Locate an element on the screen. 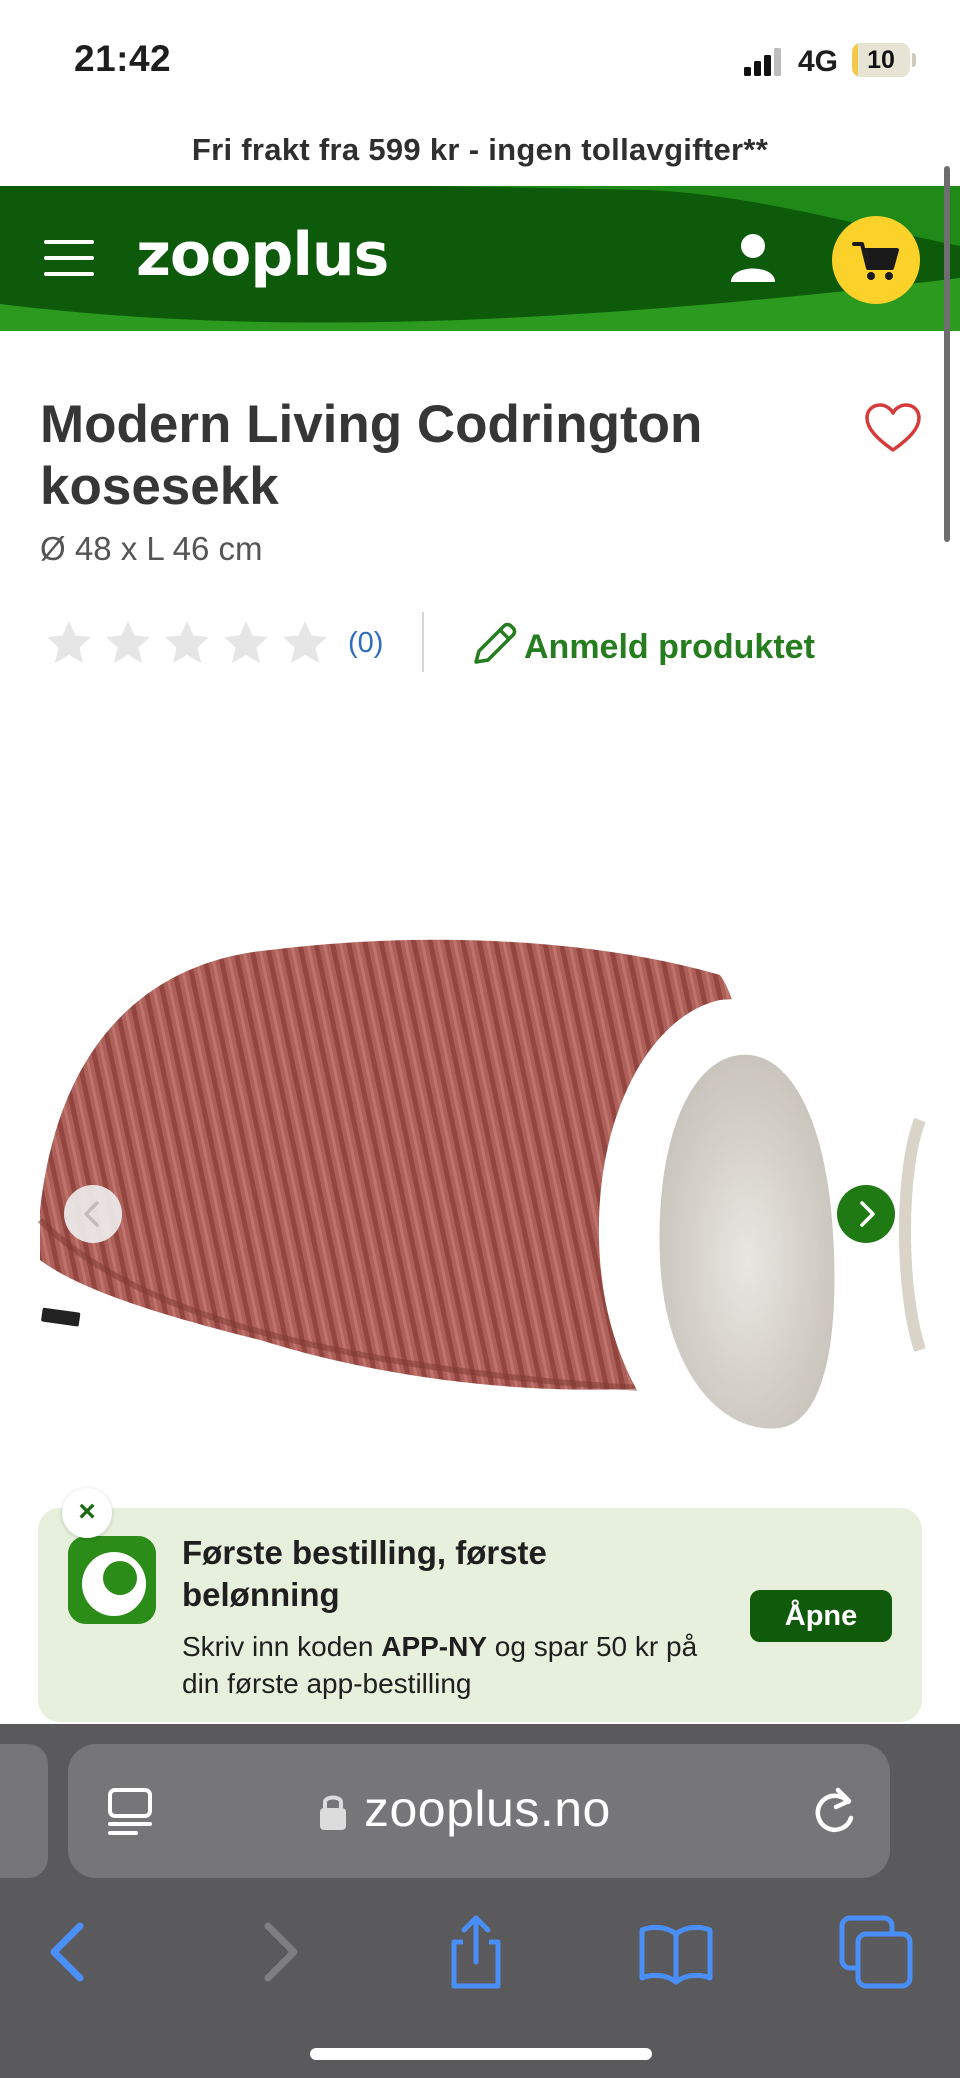 The width and height of the screenshot is (960, 2078). product-size: Ø 48 x L 46 cm is located at coordinates (151, 548).